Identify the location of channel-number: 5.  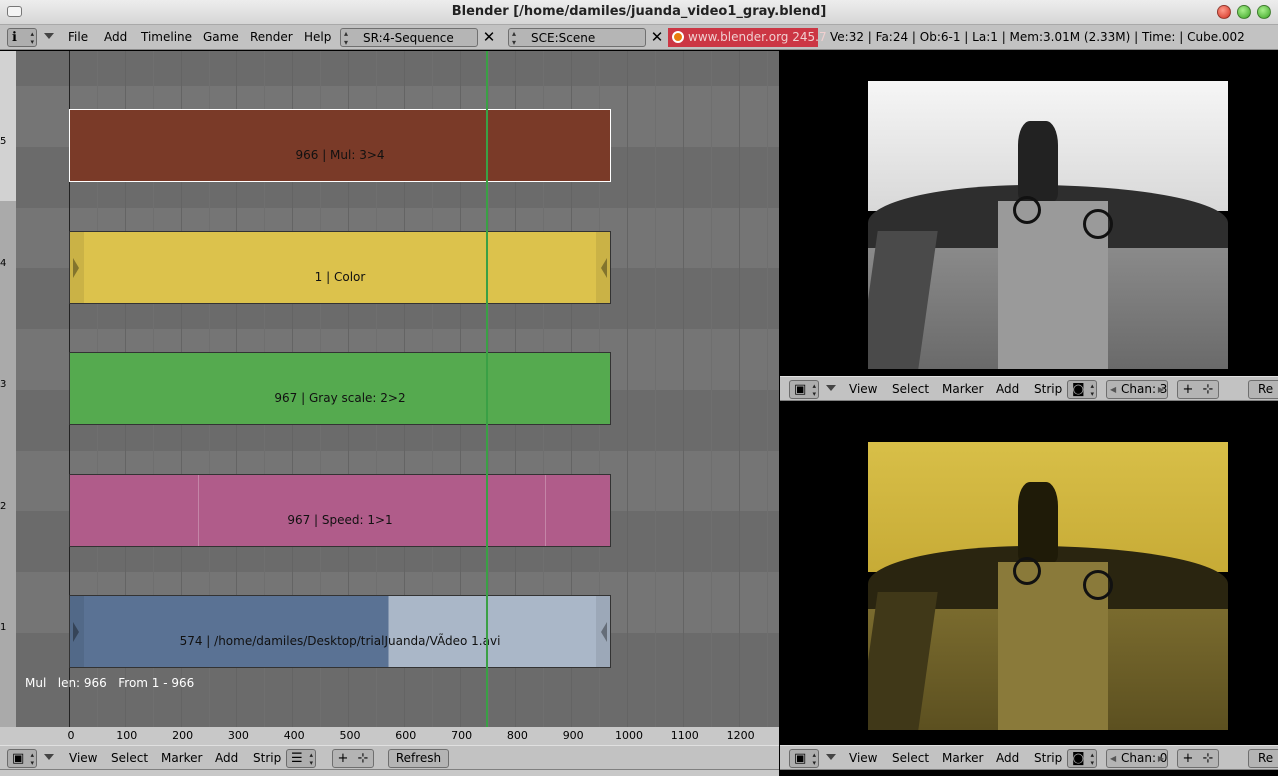
(3, 141).